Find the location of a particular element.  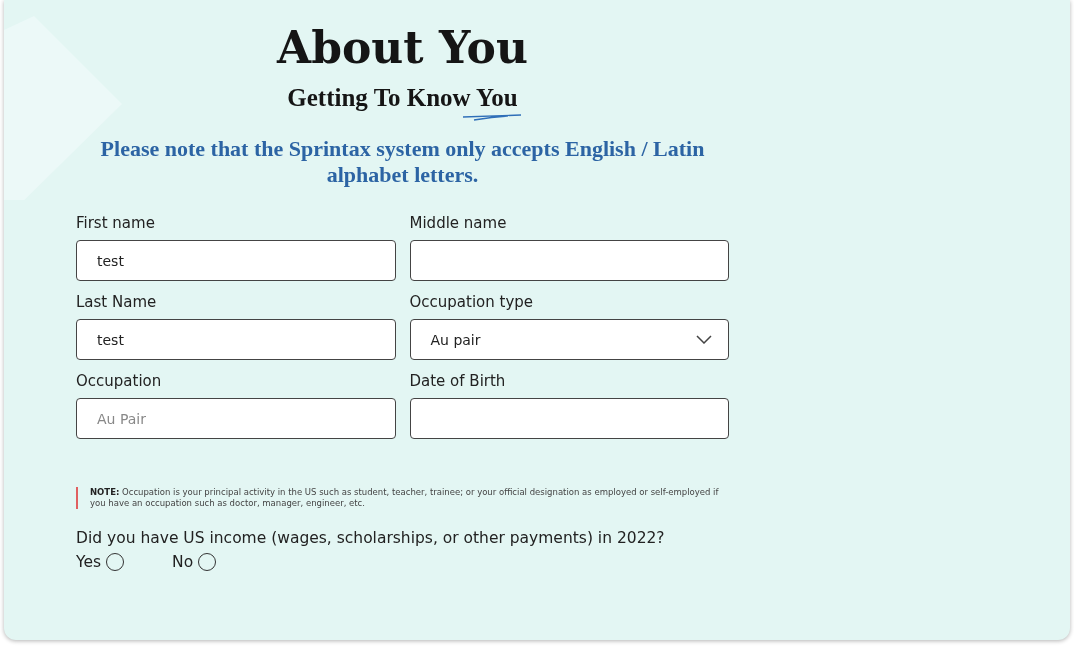

field-label: First name is located at coordinates (116, 223).